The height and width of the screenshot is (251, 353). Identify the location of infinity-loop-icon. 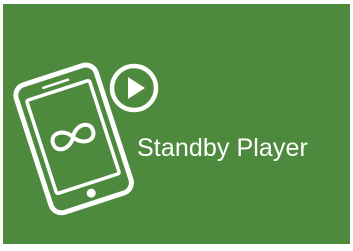
(73, 137).